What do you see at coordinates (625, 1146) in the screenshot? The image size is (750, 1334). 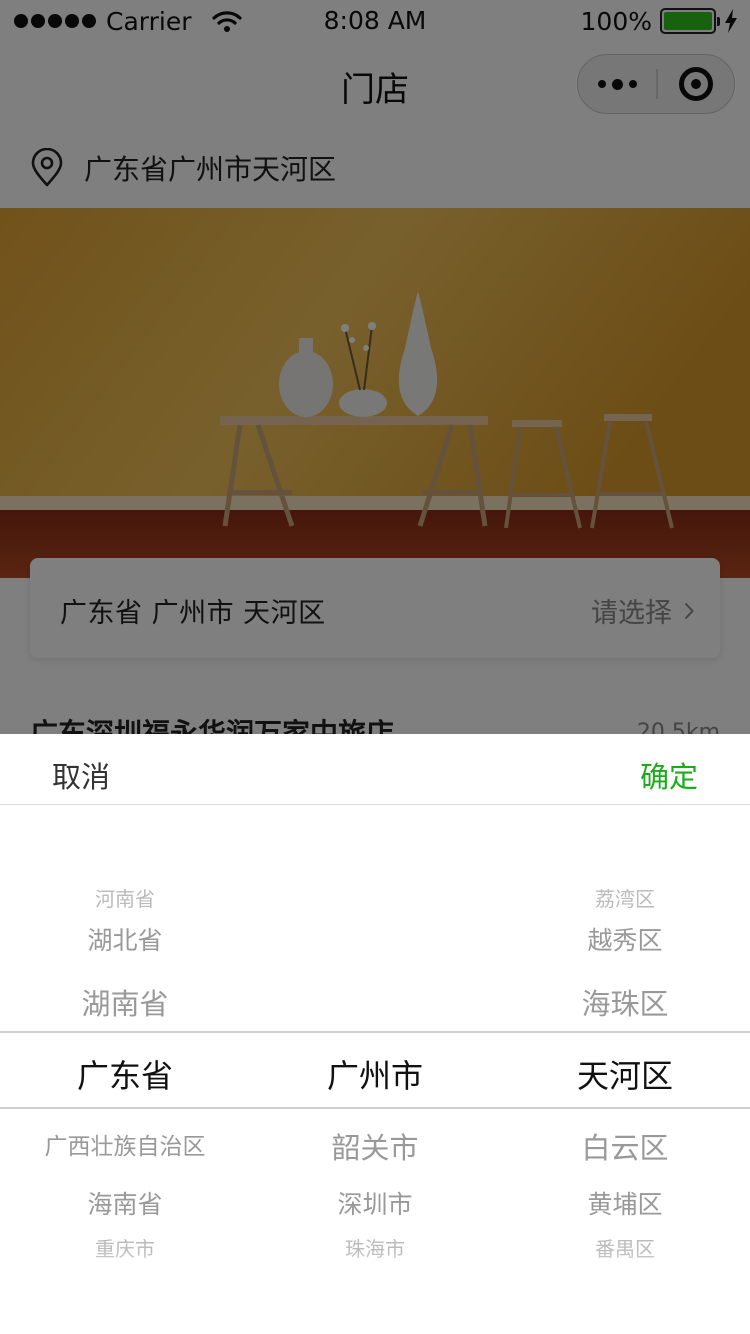 I see `picker-option: 白云区` at bounding box center [625, 1146].